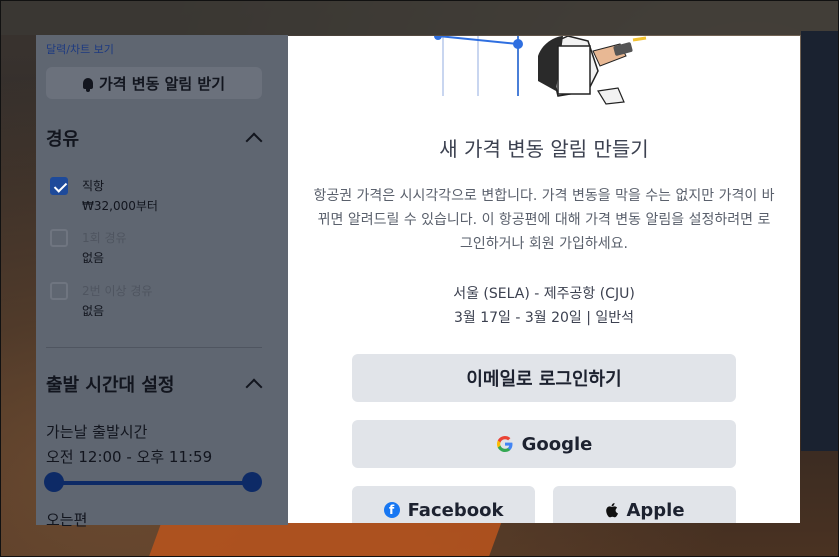 This screenshot has height=557, width=839. Describe the element at coordinates (819, 241) in the screenshot. I see `background-panel` at that location.